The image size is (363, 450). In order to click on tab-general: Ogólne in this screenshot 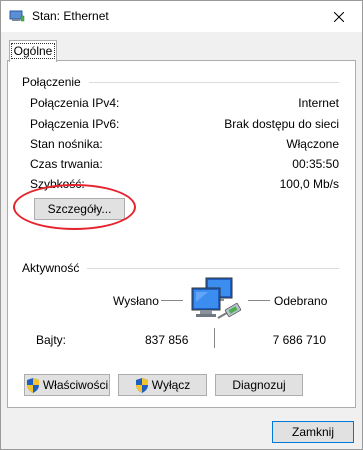, I will do `click(33, 51)`.